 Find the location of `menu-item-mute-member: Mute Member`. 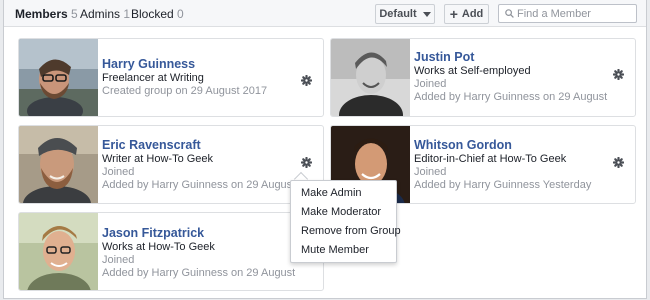

menu-item-mute-member: Mute Member is located at coordinates (335, 250).